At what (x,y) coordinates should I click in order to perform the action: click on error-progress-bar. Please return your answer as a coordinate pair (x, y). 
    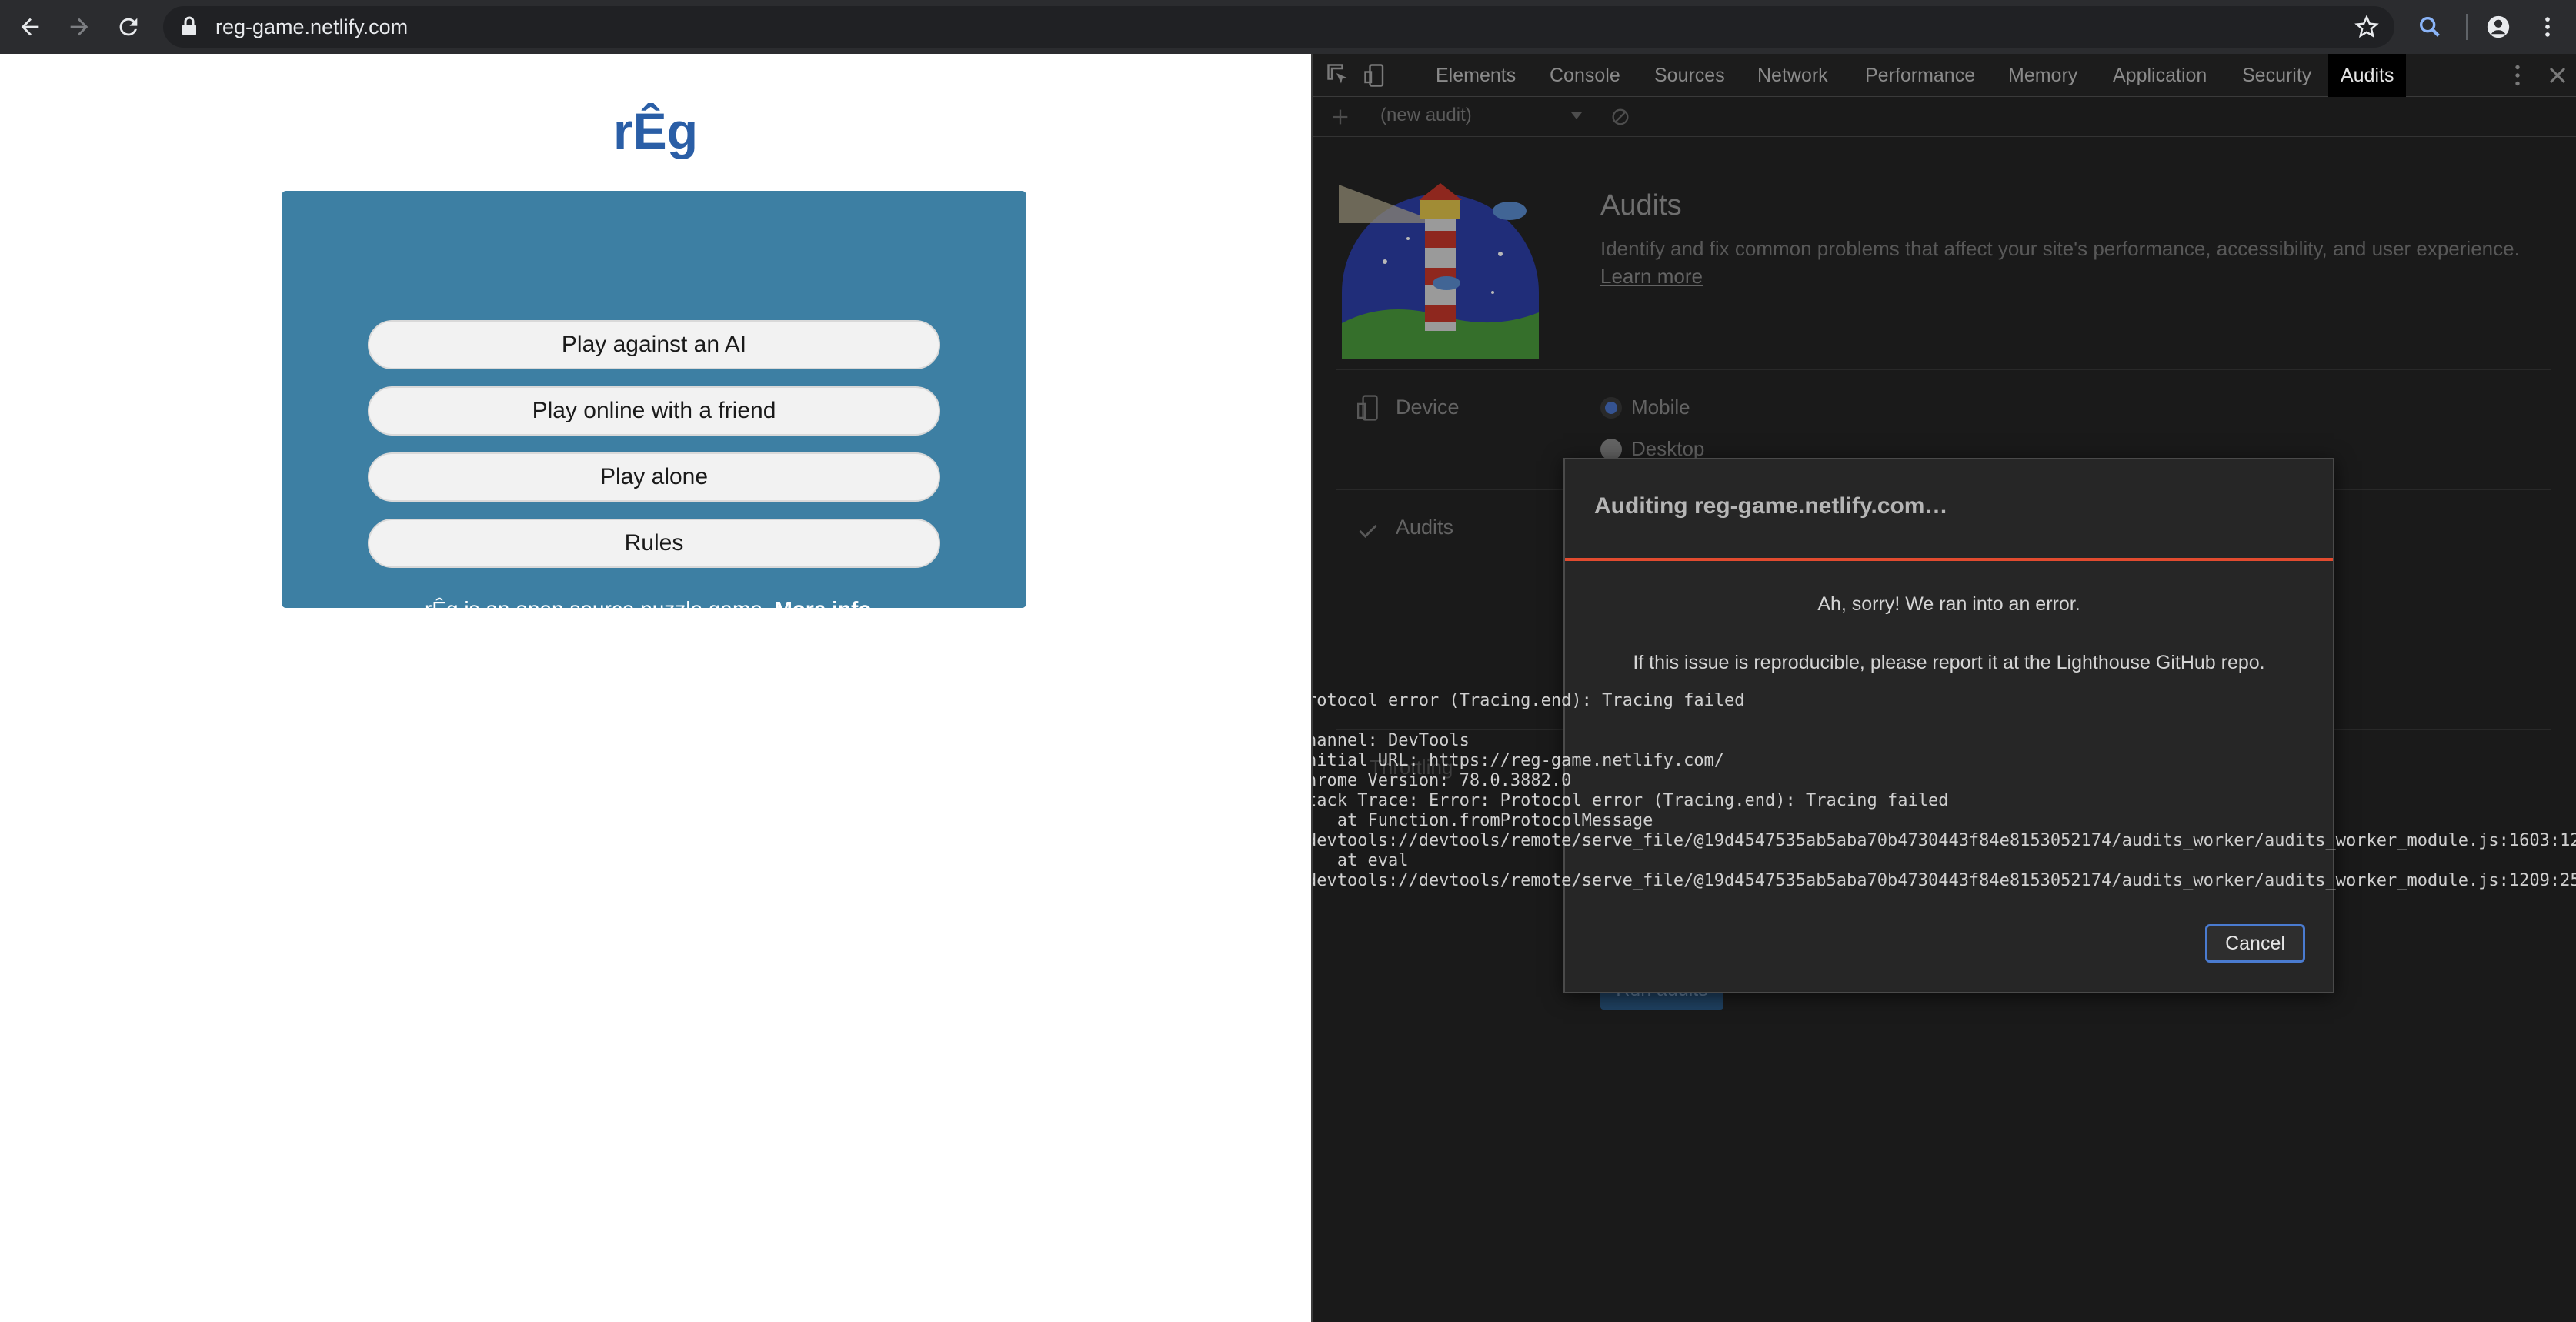
    Looking at the image, I should click on (1949, 560).